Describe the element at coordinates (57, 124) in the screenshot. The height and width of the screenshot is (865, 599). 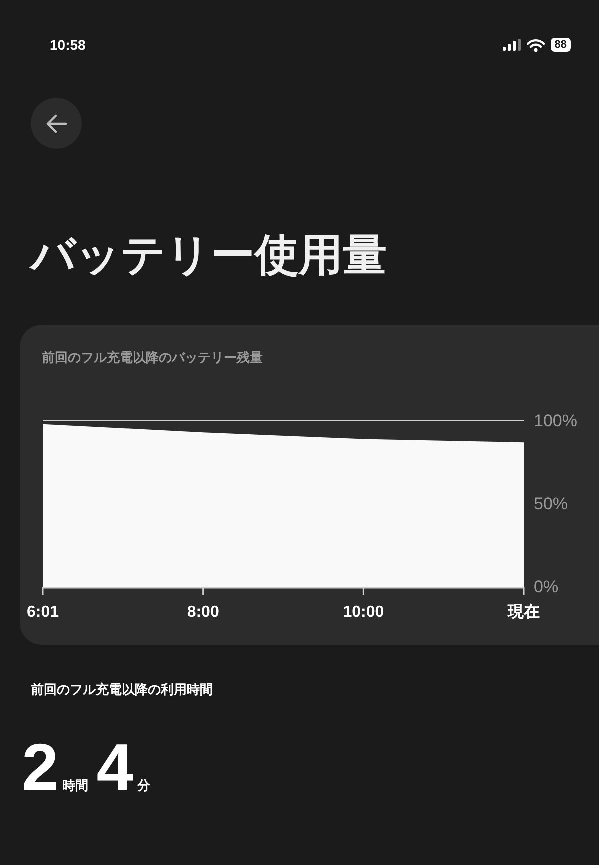
I see `back-arrow-icon` at that location.